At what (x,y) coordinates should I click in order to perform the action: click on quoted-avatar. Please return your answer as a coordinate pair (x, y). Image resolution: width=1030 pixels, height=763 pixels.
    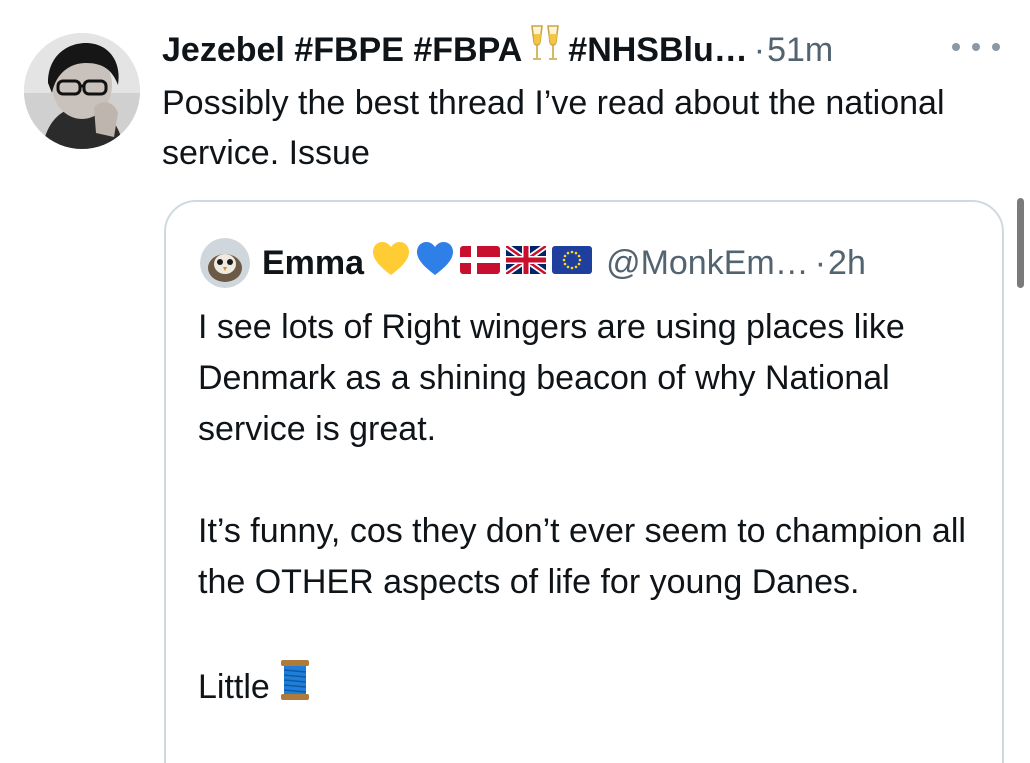
    Looking at the image, I should click on (225, 263).